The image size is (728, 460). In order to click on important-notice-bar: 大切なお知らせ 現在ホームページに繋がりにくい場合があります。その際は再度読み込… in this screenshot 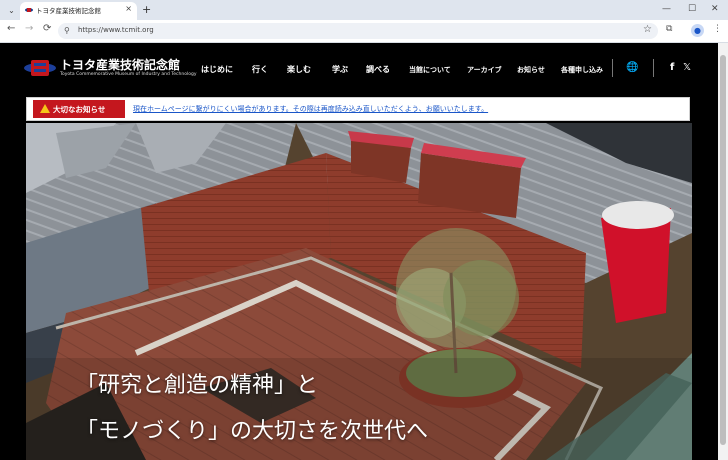, I will do `click(358, 109)`.